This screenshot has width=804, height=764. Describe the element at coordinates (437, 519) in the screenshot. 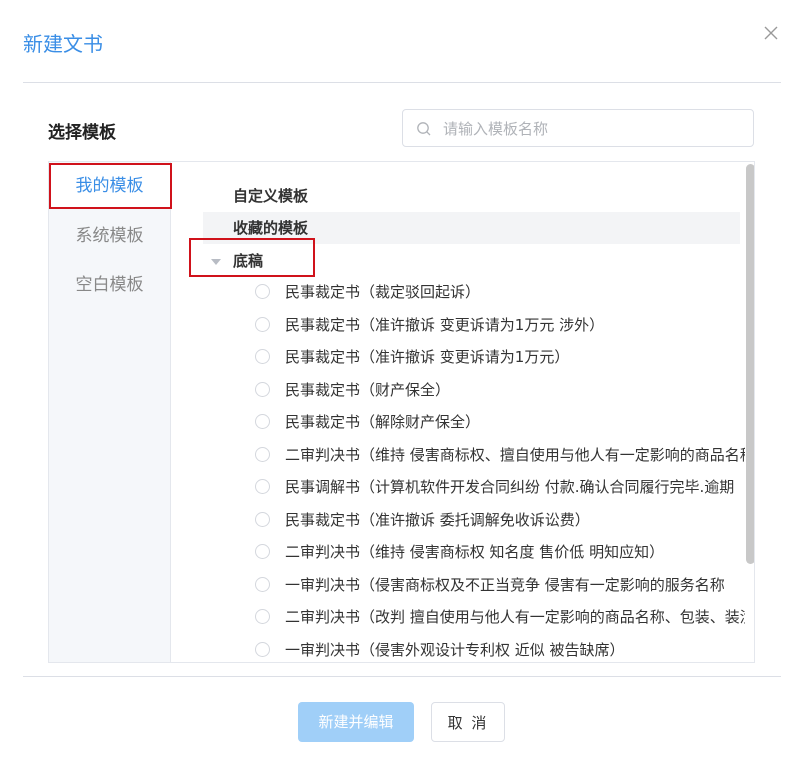

I see `template-item-label: 民事裁定书（准许撤诉 委托调解免收诉讼费）` at that location.